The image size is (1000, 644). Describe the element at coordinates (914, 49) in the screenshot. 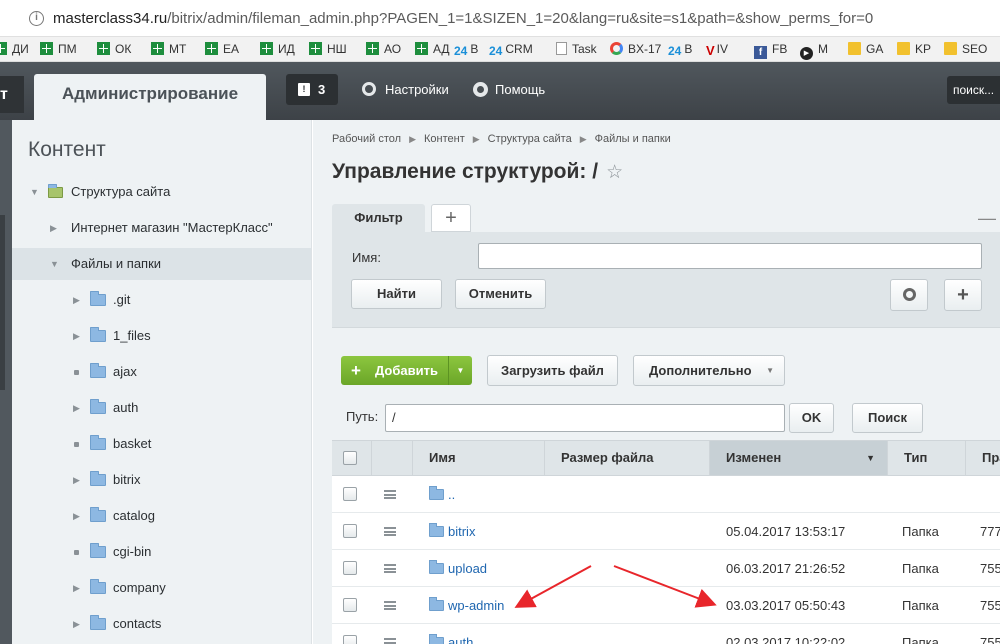

I see `bookmark-item: KP` at that location.